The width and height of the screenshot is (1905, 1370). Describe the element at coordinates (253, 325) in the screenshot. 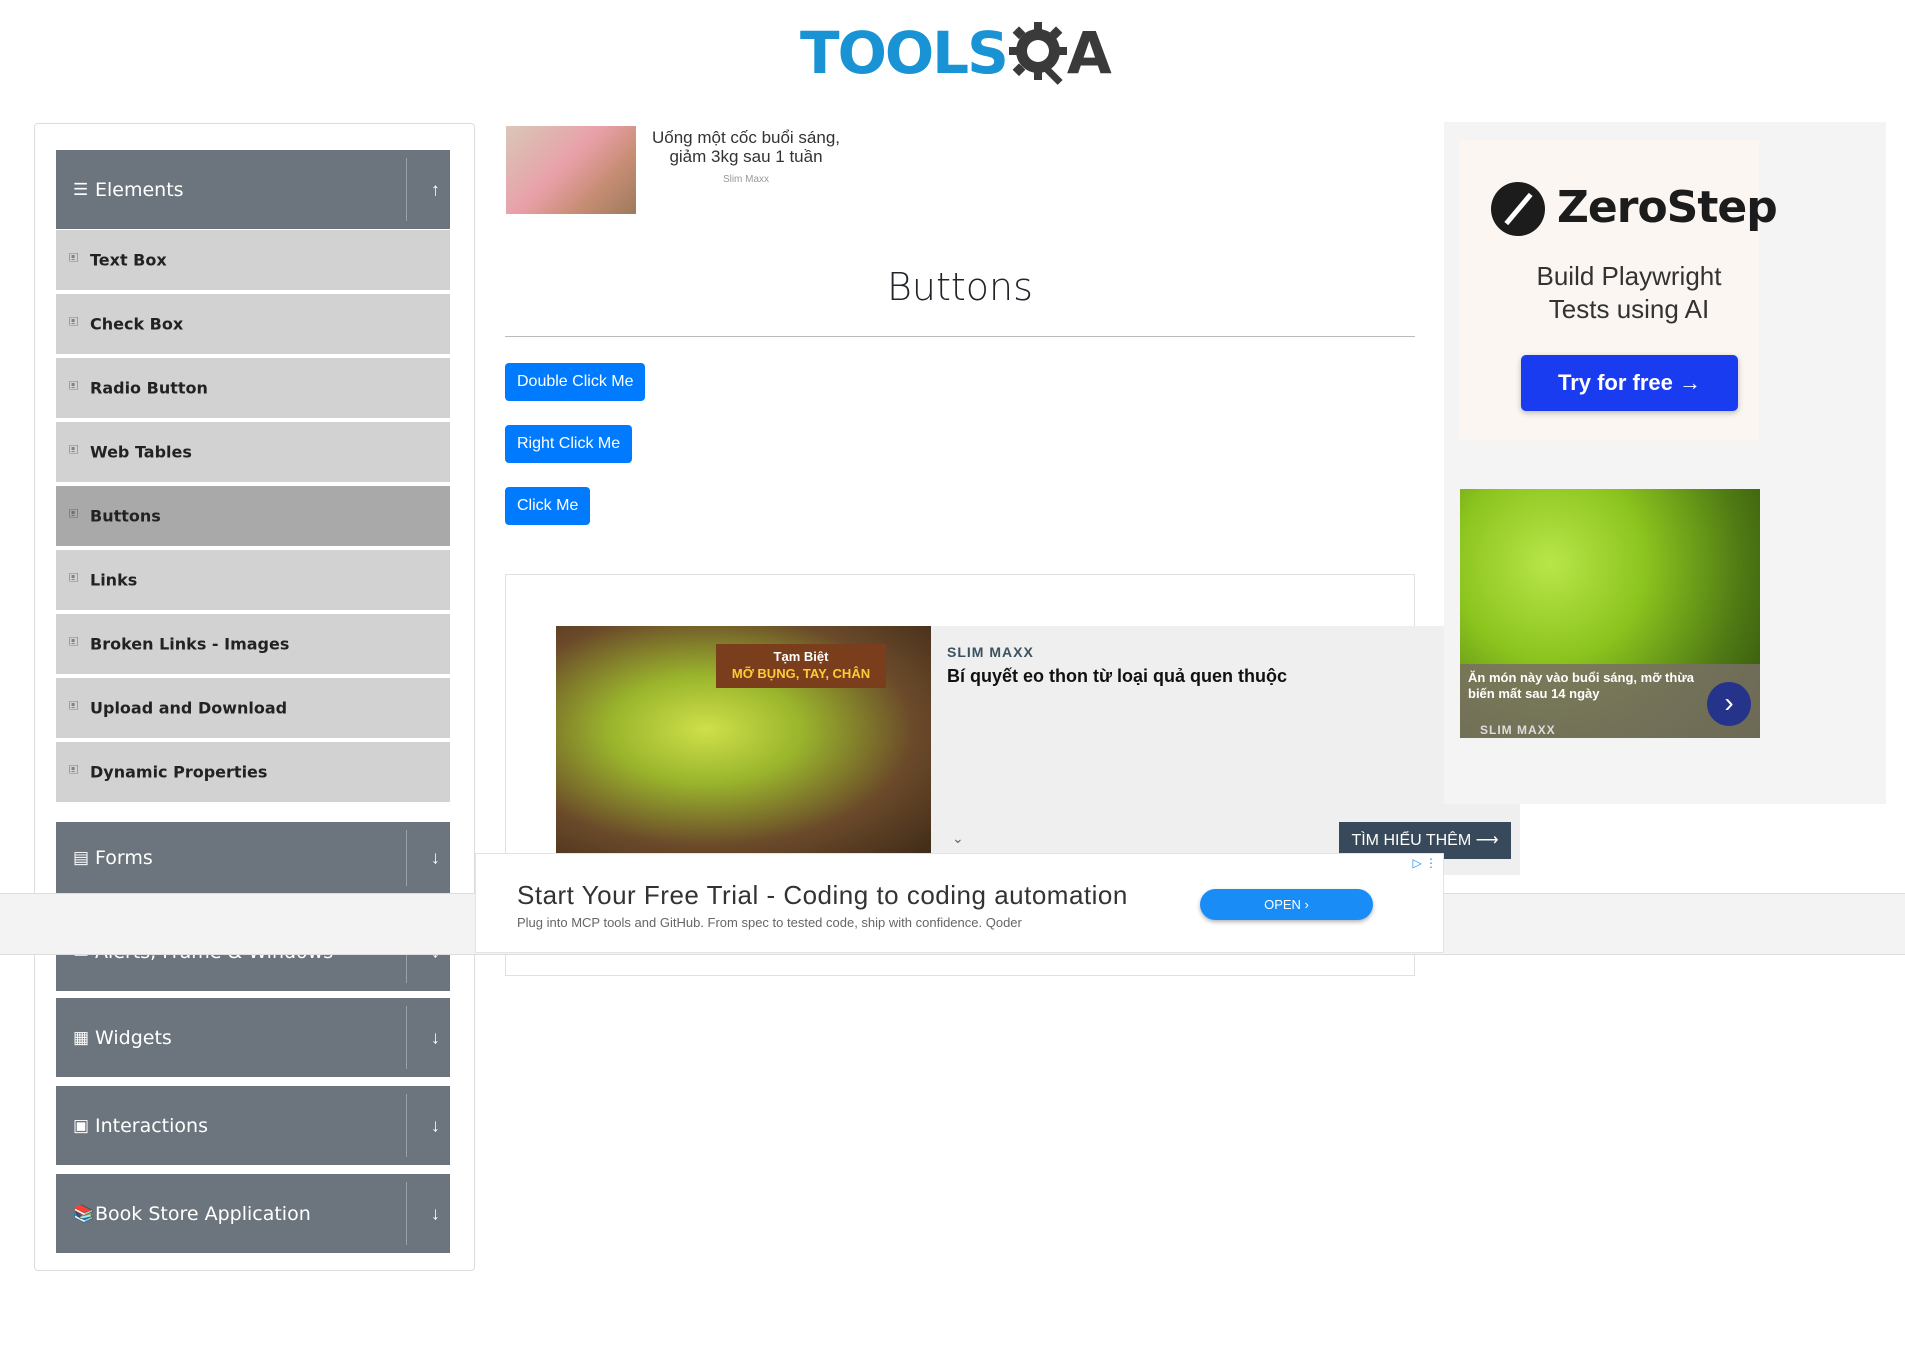

I see `menu-item-check-box: 🗉 Check Box` at that location.